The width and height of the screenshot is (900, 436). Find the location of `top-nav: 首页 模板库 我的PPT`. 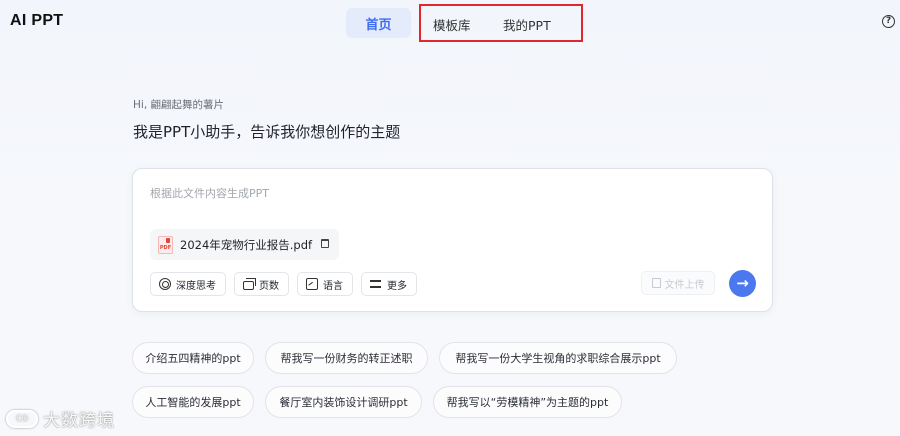

top-nav: 首页 模板库 我的PPT is located at coordinates (464, 23).